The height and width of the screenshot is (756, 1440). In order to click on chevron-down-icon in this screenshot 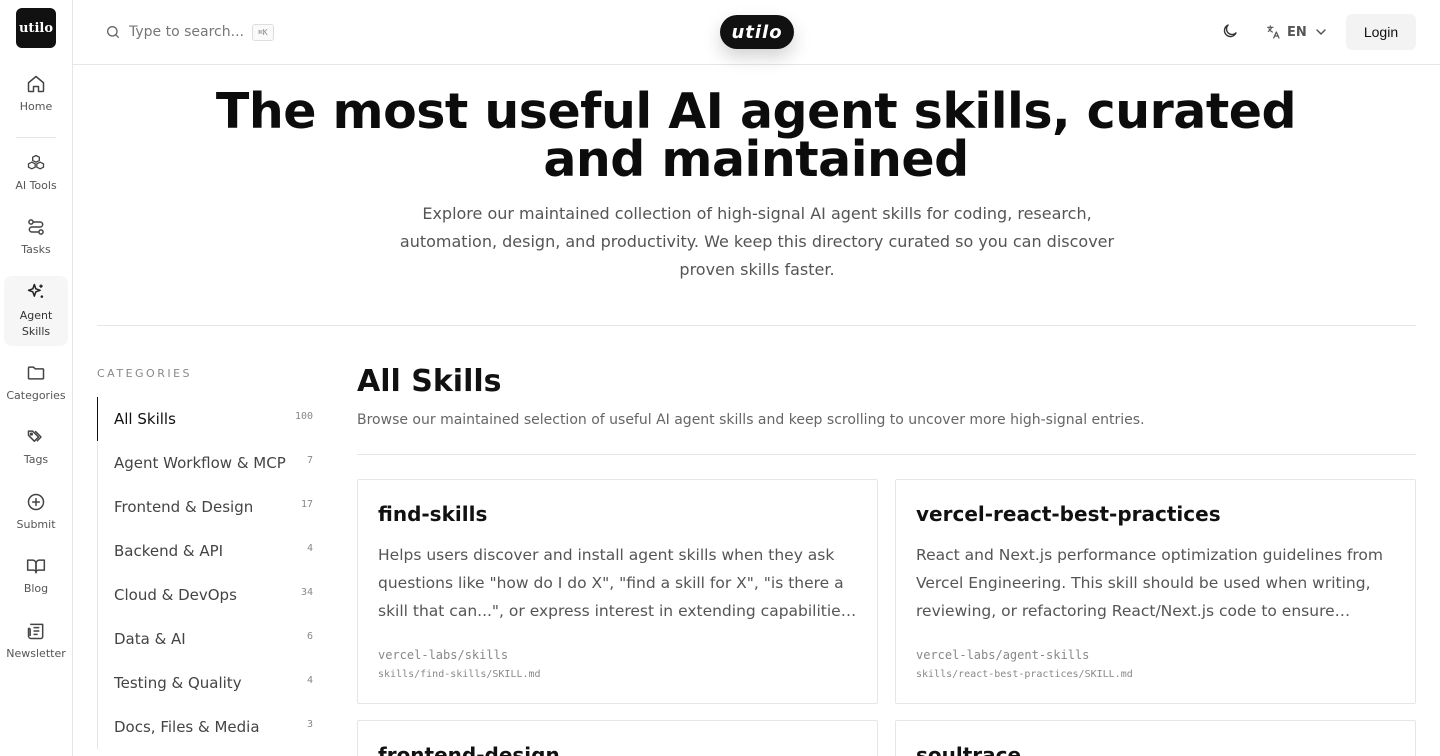, I will do `click(1321, 32)`.